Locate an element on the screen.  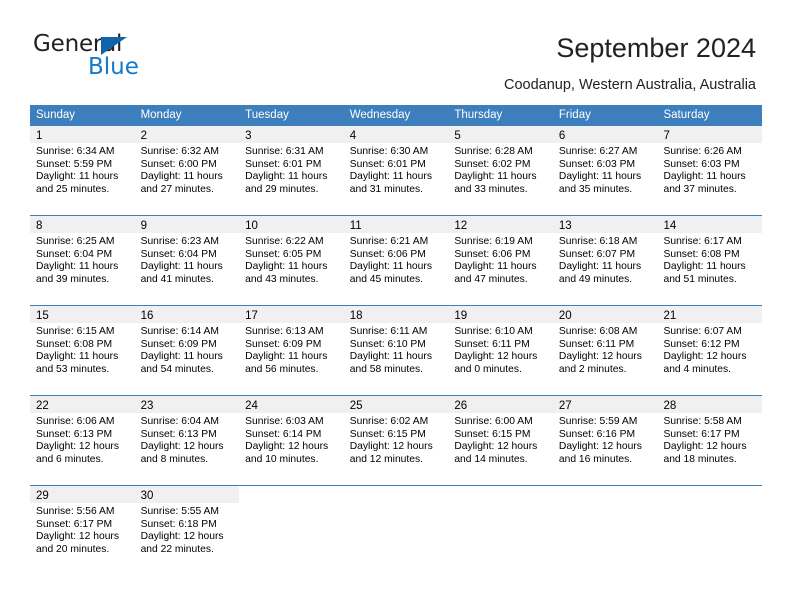
day-number-bar: 1 is located at coordinates (82, 134).